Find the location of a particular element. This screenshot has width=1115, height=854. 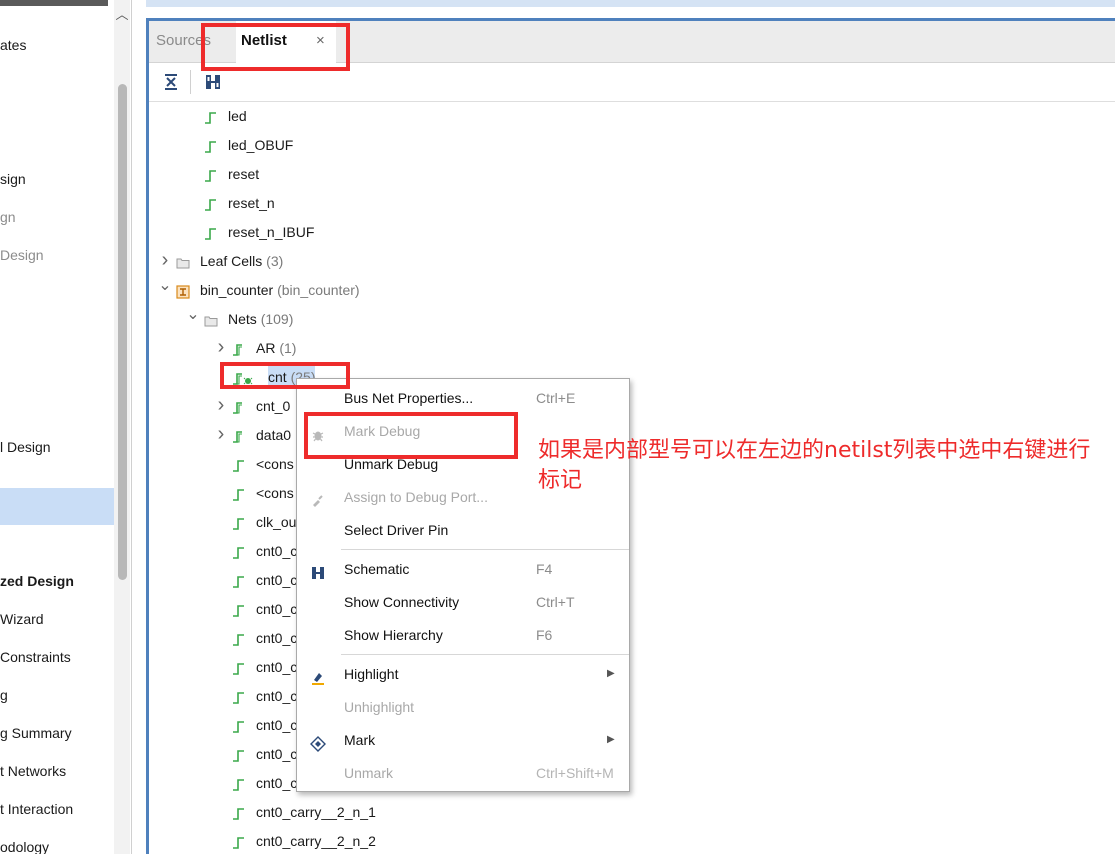

menu-item-shortcut: Ctrl+E is located at coordinates (556, 398).